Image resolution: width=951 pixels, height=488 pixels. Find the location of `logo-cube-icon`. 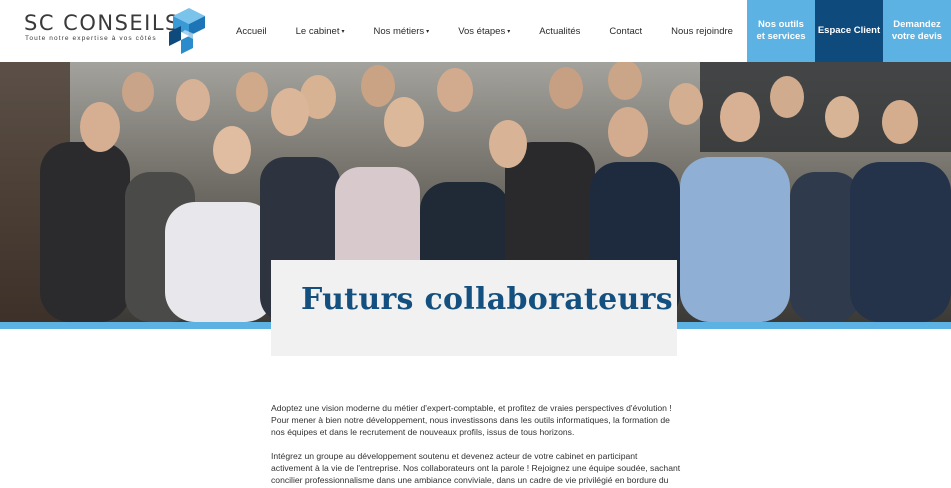

logo-cube-icon is located at coordinates (187, 31).